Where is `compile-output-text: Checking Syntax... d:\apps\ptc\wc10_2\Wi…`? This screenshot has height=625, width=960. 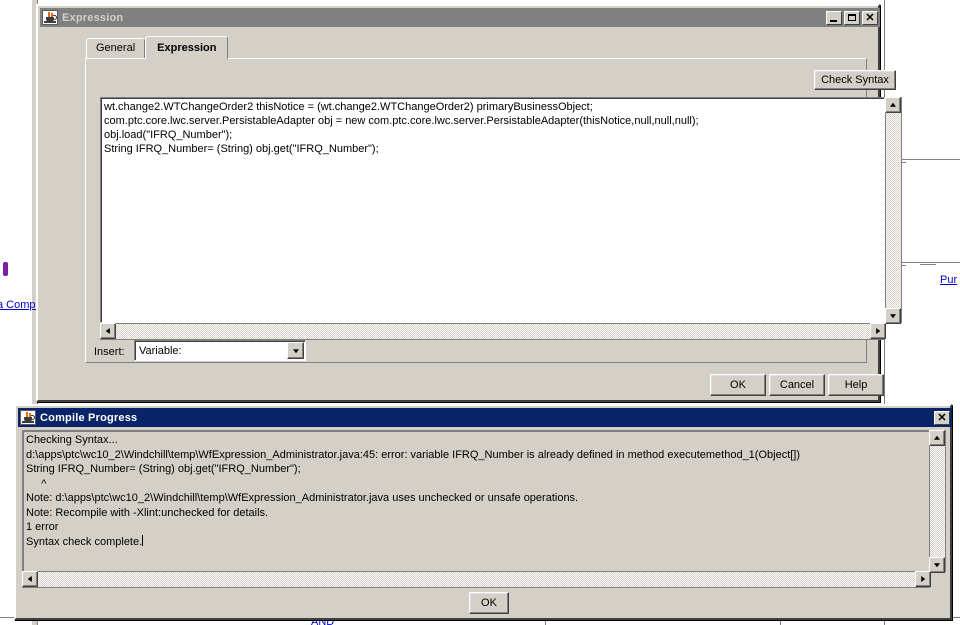
compile-output-text: Checking Syntax... d:\apps\ptc\wc10_2\Wi… is located at coordinates (413, 491).